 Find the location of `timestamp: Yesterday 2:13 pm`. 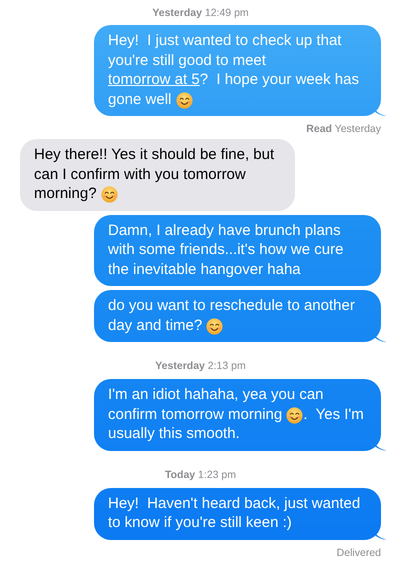

timestamp: Yesterday 2:13 pm is located at coordinates (200, 366).